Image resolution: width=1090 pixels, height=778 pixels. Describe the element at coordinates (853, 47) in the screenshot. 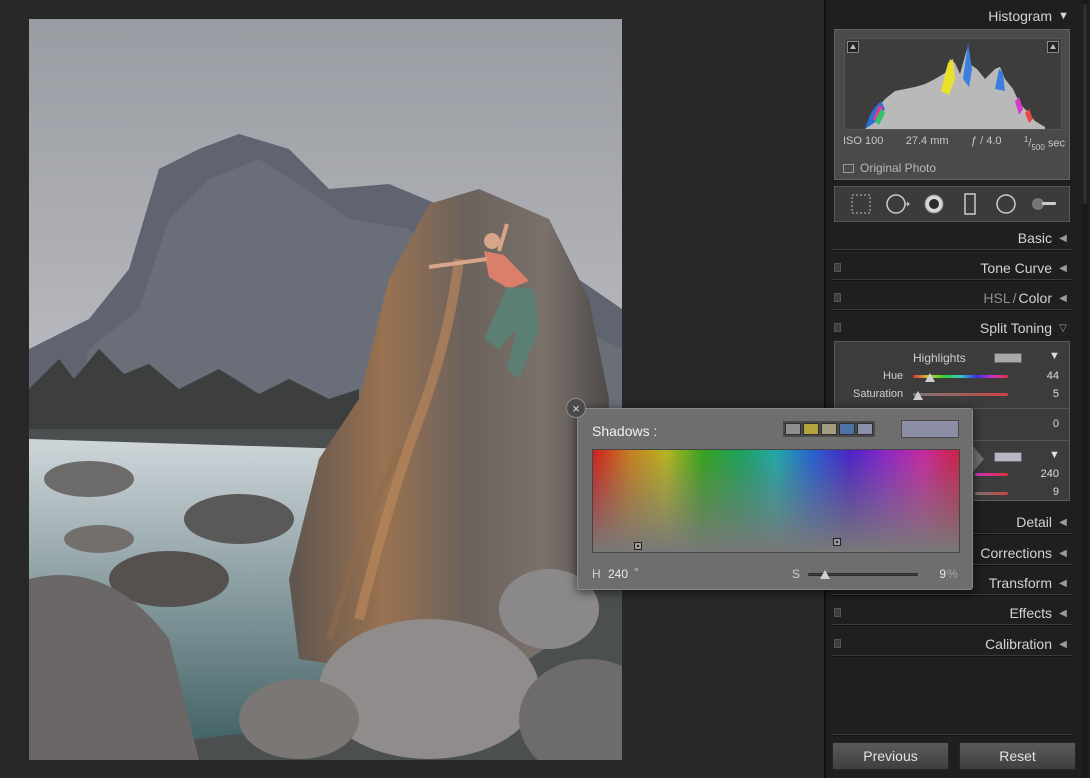

I see `shadow-clipping-icon` at that location.